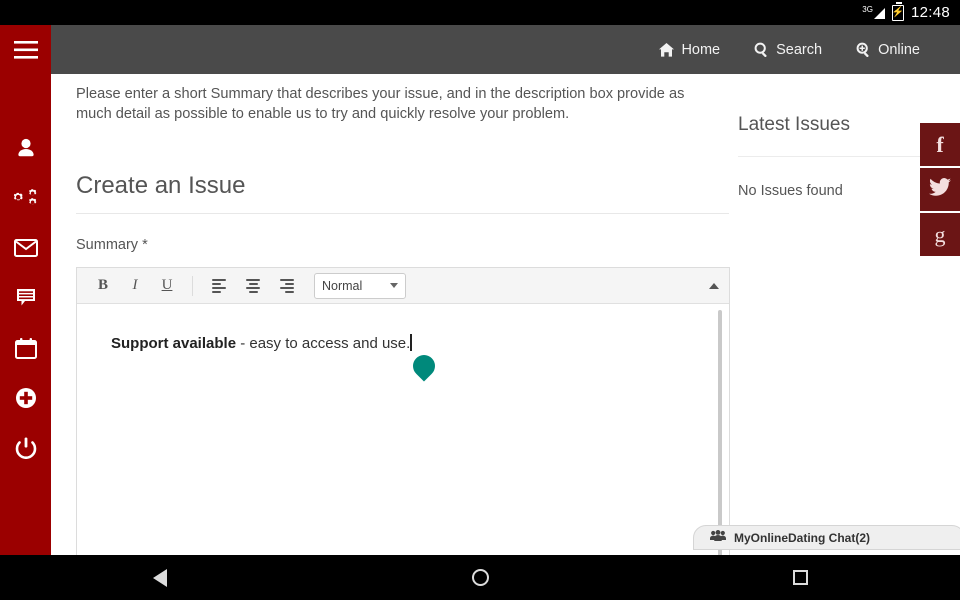 Image resolution: width=960 pixels, height=600 pixels. I want to click on section-divider, so click(829, 156).